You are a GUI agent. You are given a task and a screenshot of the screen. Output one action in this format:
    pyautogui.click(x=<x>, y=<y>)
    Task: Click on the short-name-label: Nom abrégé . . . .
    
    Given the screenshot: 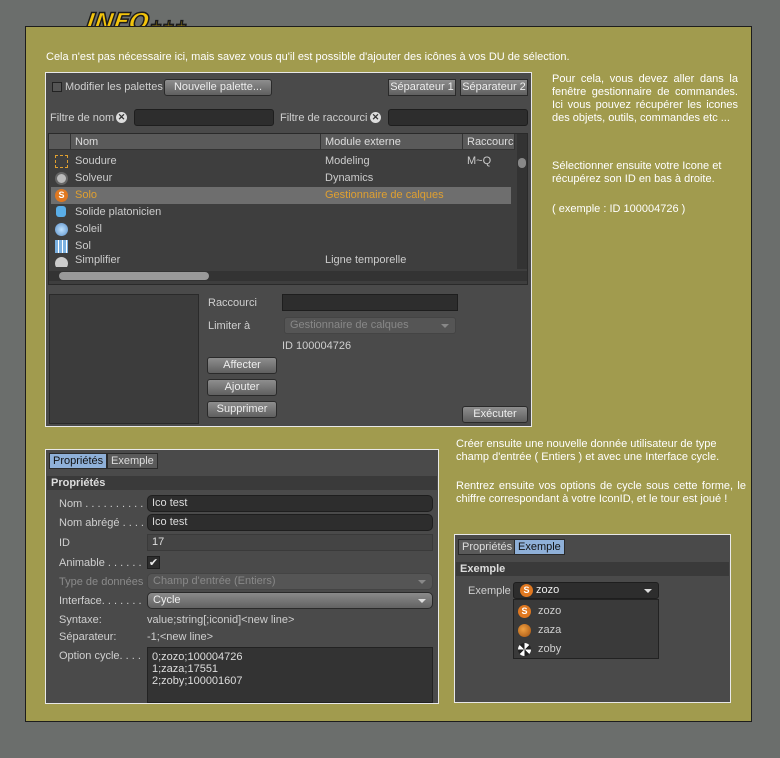 What is the action you would take?
    pyautogui.click(x=101, y=523)
    